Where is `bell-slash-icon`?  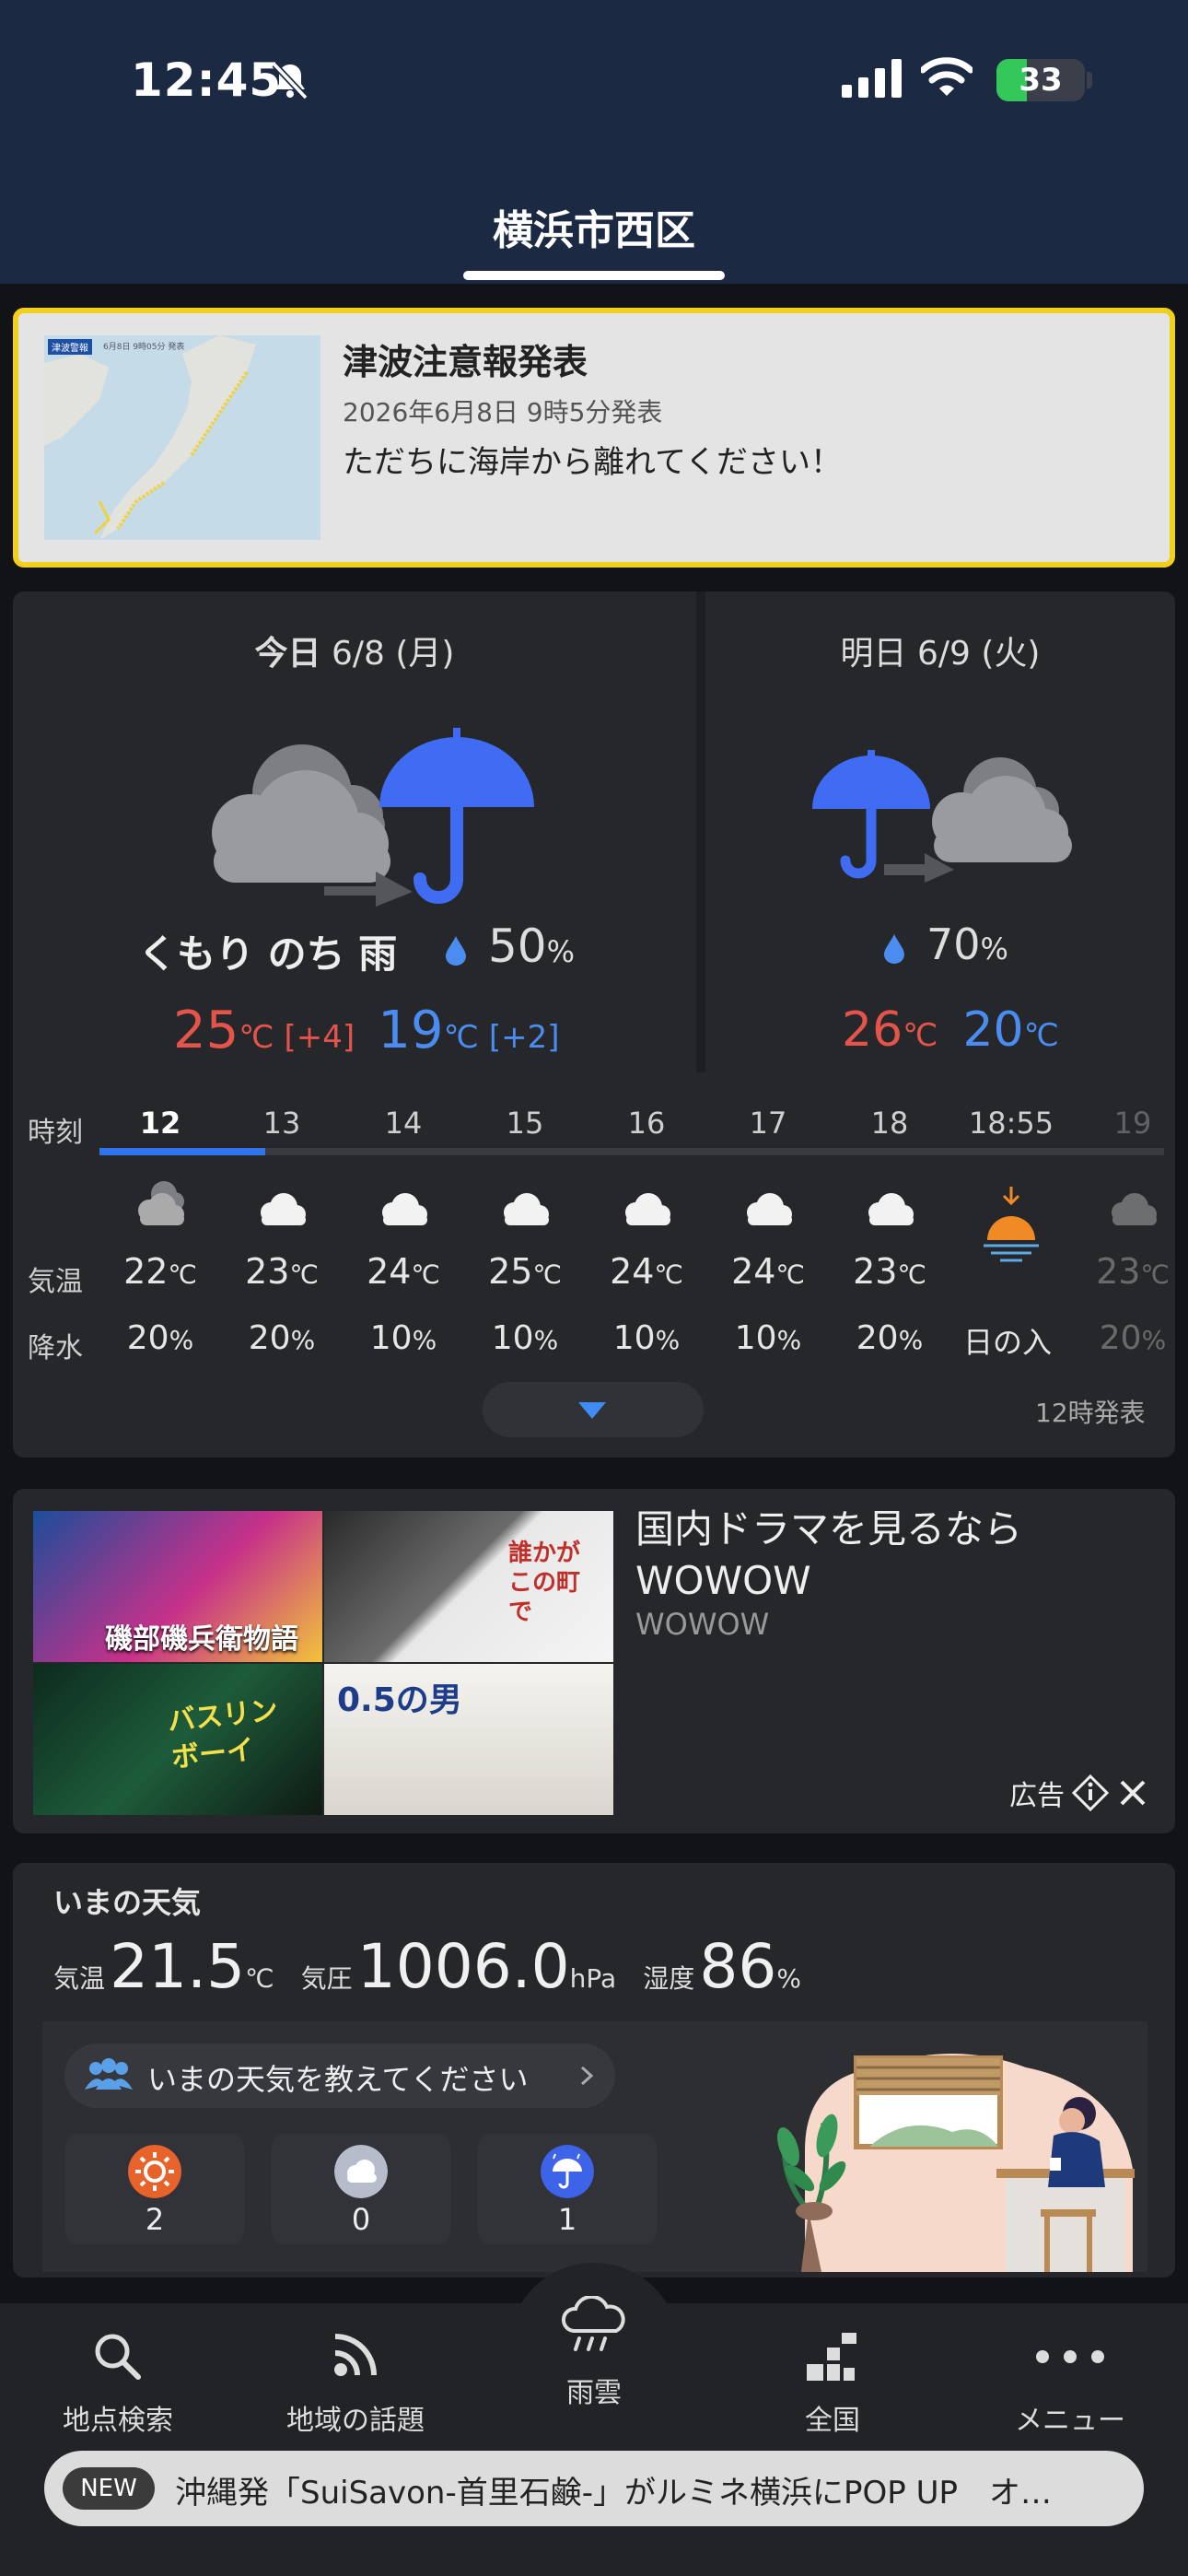
bell-slash-icon is located at coordinates (290, 81).